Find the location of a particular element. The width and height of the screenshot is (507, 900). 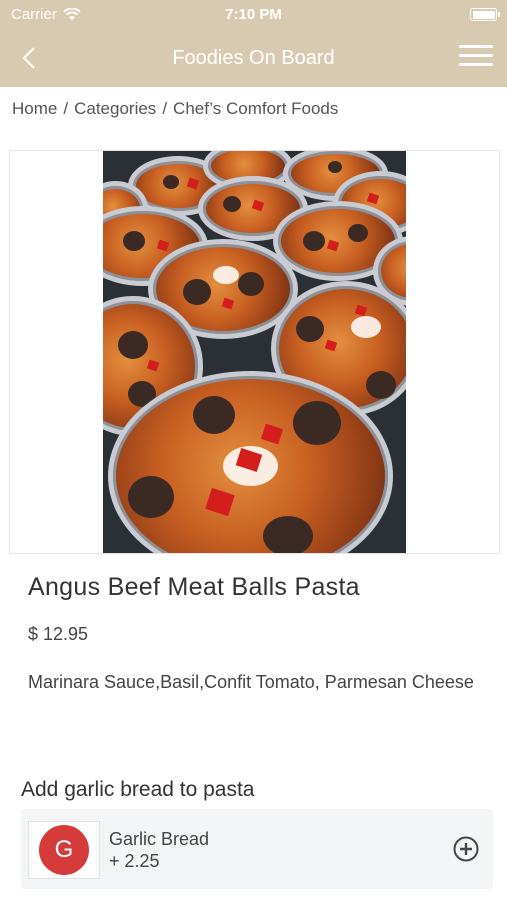

status-bar: Carrier 7:10 PM is located at coordinates (253, 15).